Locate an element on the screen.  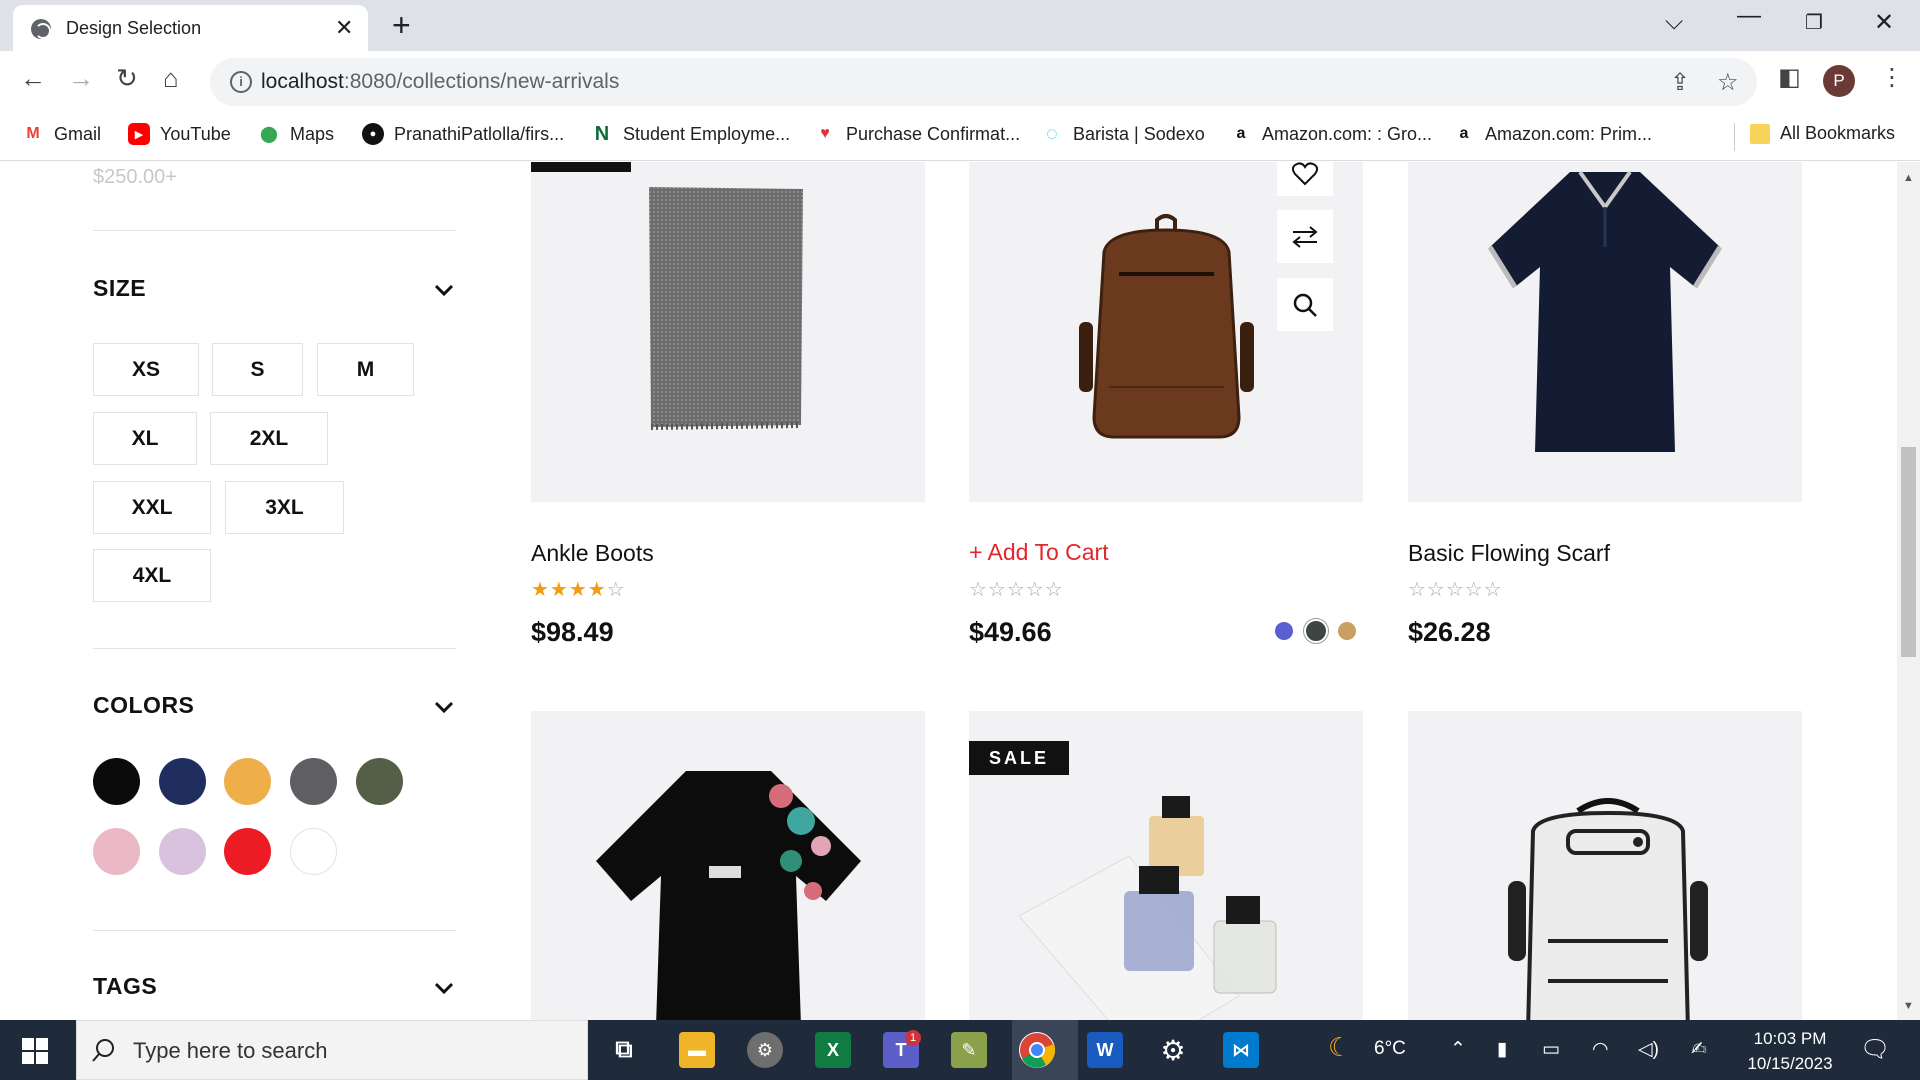
url-text: localhost:8080/collections/new-arrivals is located at coordinates (440, 82).